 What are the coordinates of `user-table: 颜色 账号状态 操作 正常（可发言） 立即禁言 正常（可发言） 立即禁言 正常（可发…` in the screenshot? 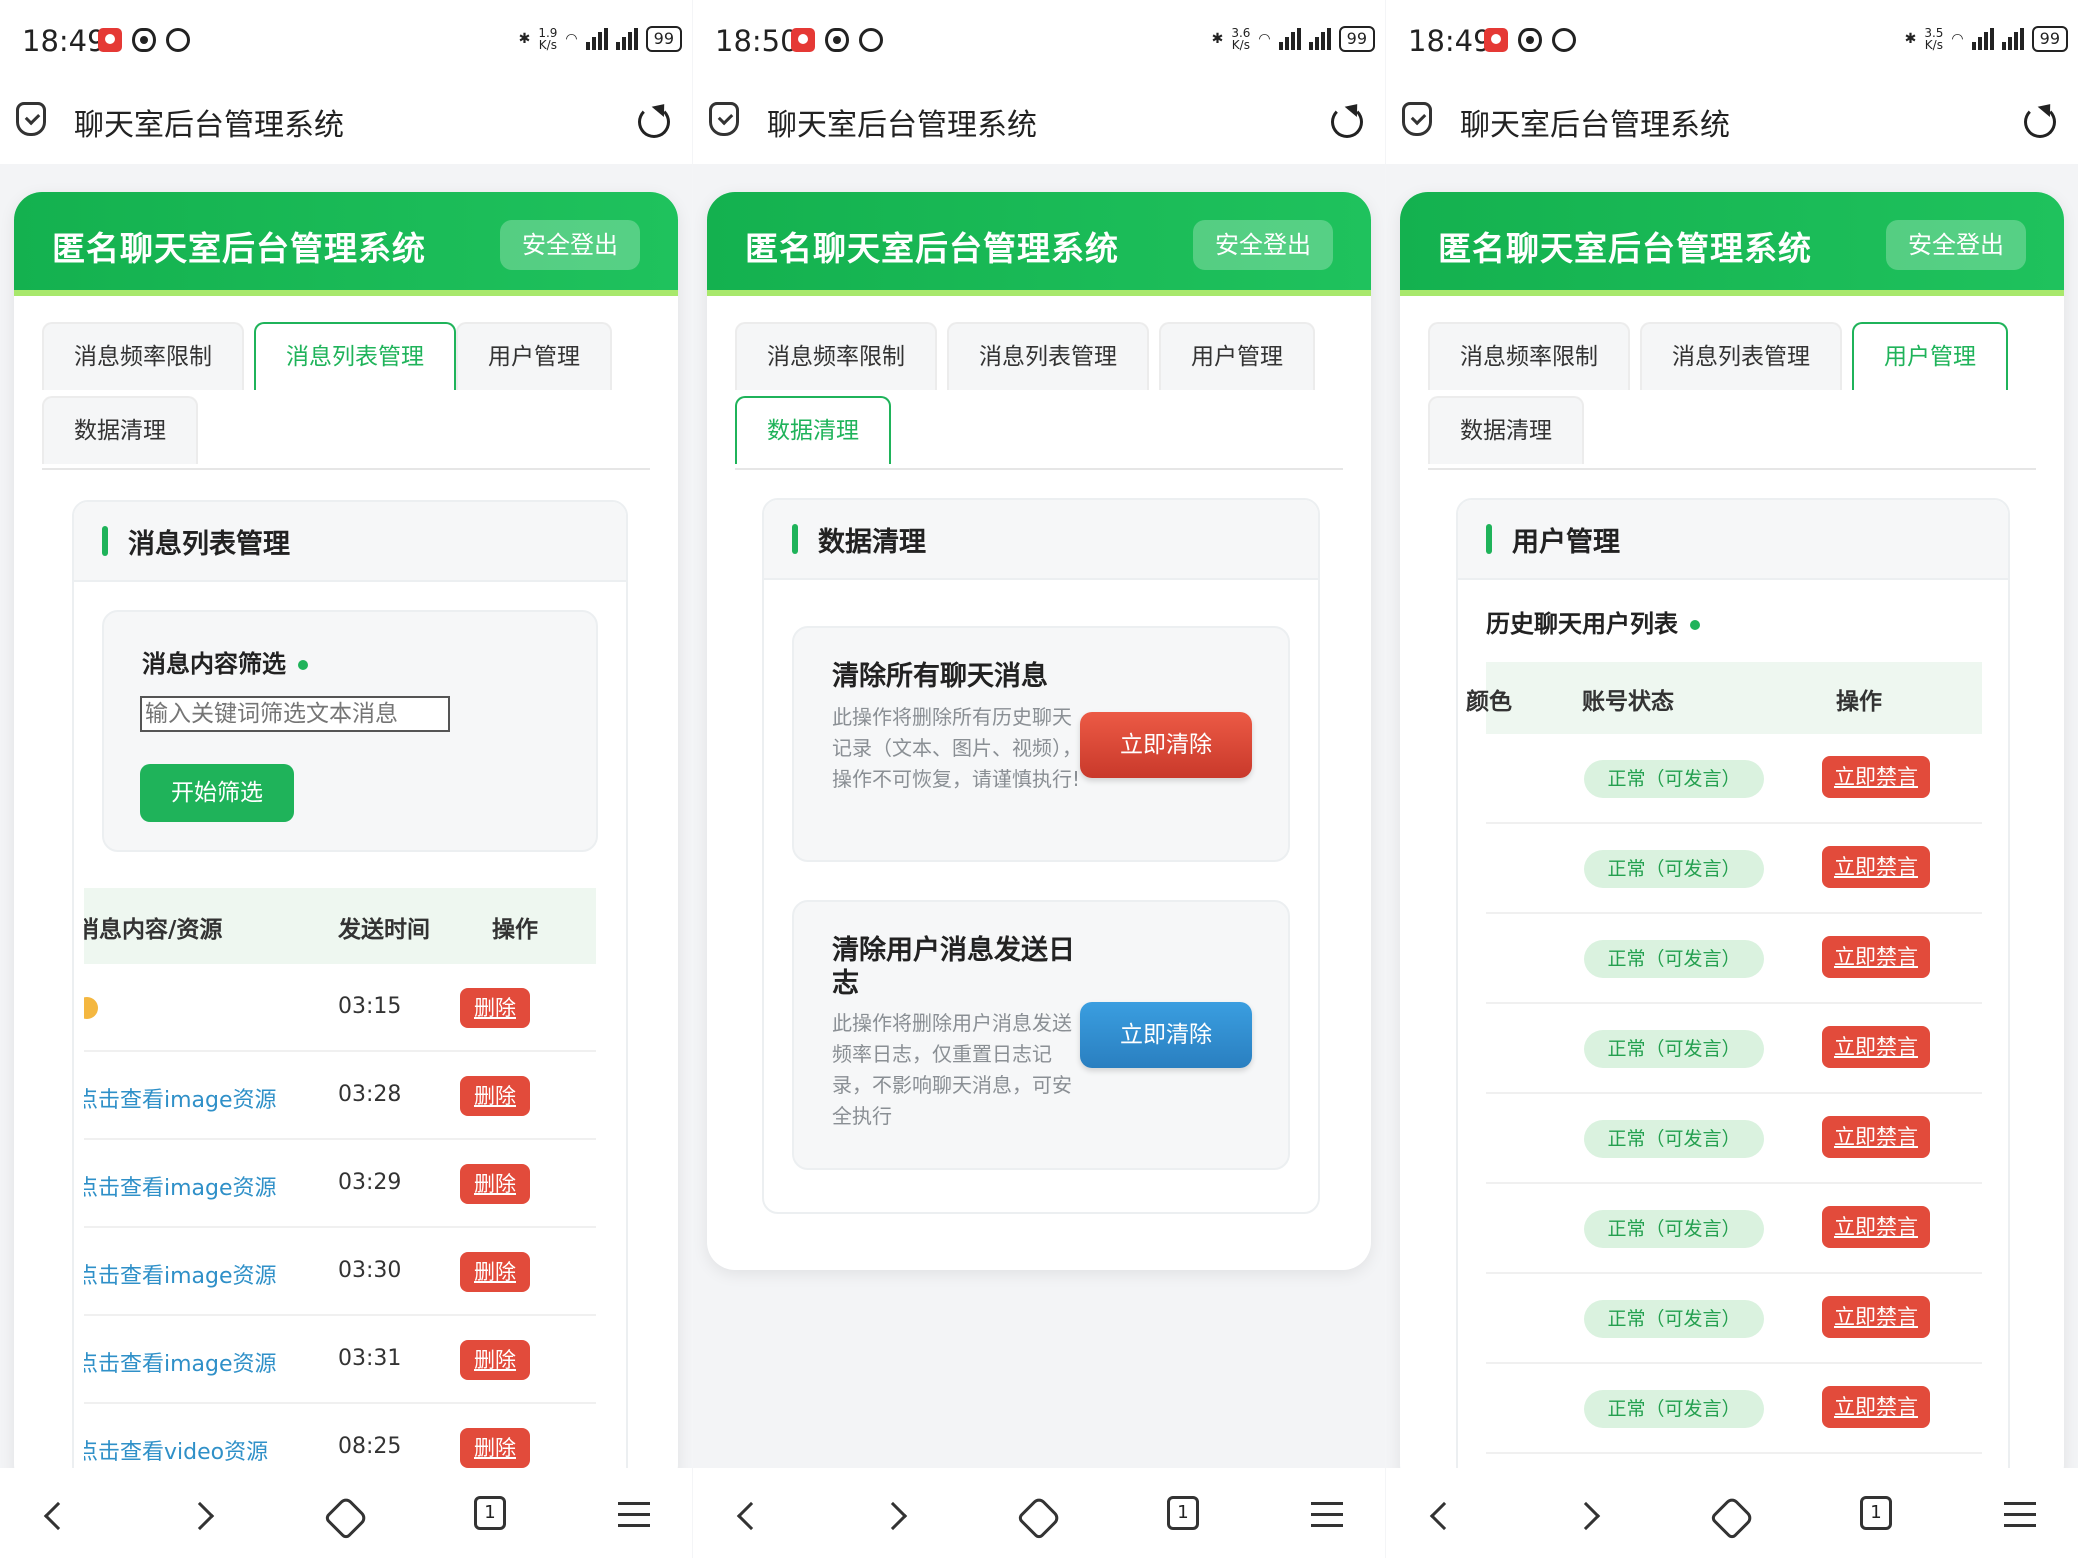 It's located at (1724, 1058).